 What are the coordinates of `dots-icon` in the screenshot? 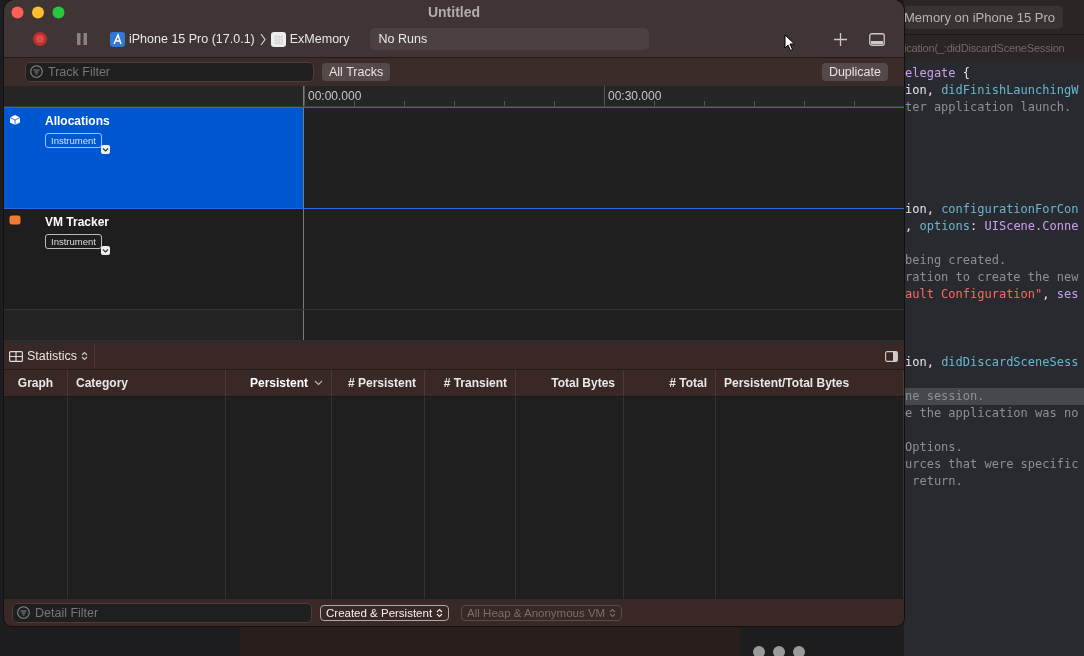 It's located at (780, 650).